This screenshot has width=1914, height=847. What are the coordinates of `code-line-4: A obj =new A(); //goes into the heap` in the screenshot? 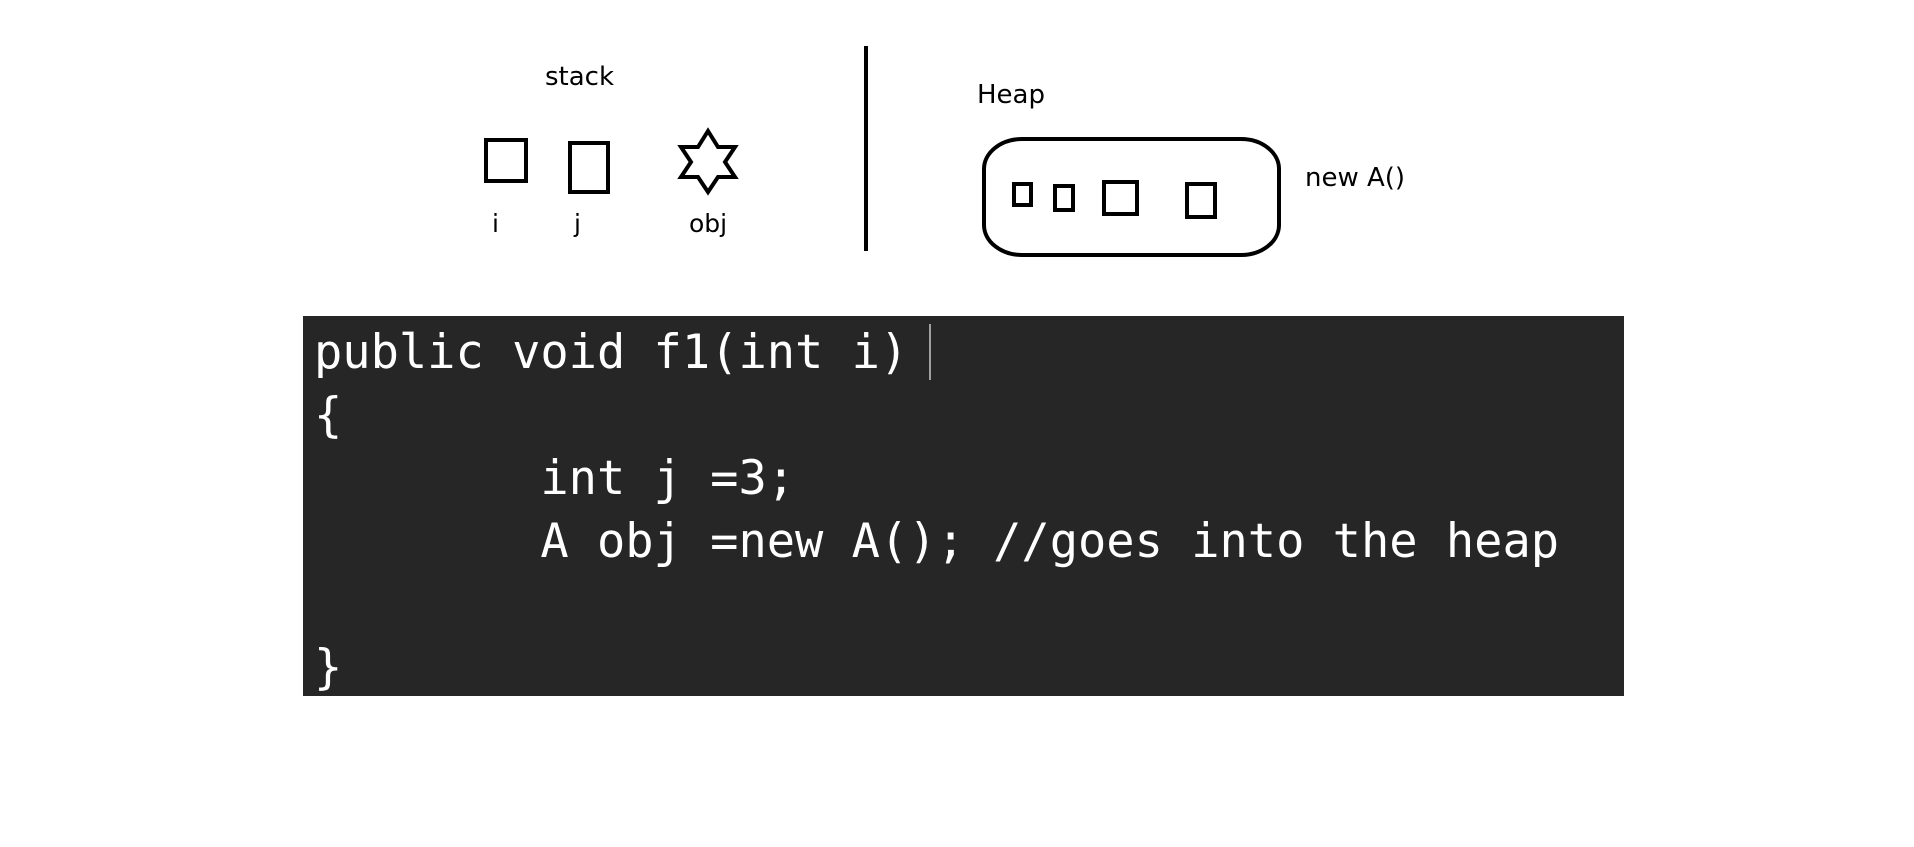 It's located at (937, 541).